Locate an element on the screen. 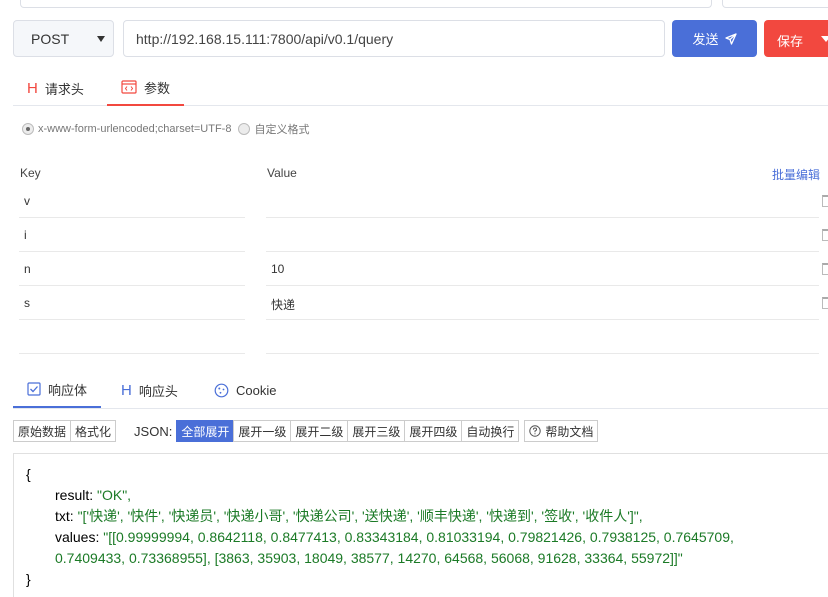 The height and width of the screenshot is (597, 828). format-button: 格式化 is located at coordinates (93, 431).